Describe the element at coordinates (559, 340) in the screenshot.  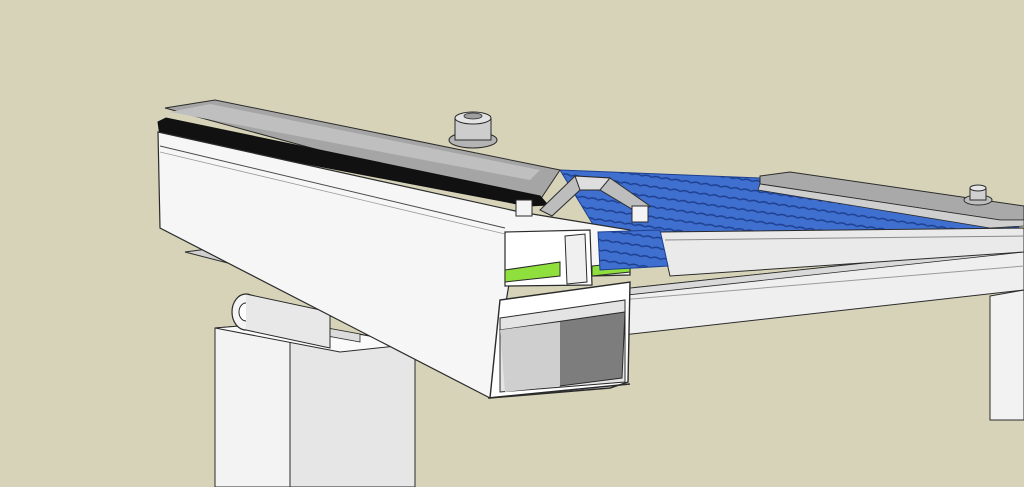
I see `profile-hollow-chamber` at that location.